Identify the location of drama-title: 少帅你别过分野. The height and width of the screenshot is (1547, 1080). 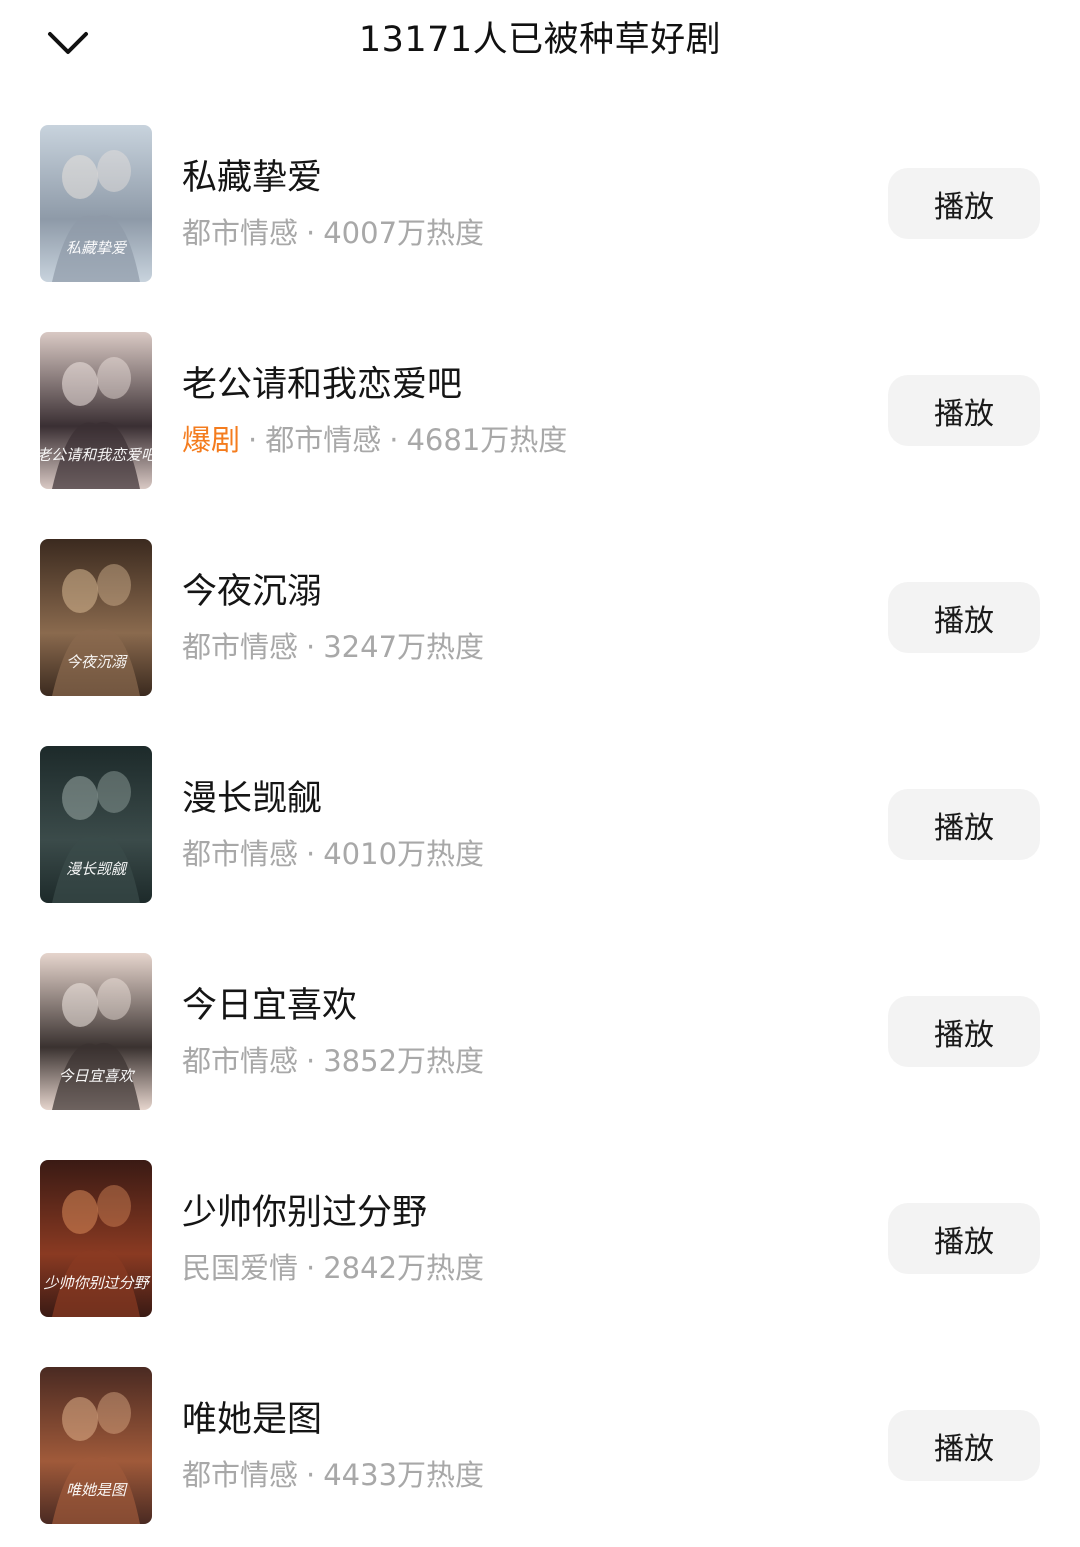
(304, 1213).